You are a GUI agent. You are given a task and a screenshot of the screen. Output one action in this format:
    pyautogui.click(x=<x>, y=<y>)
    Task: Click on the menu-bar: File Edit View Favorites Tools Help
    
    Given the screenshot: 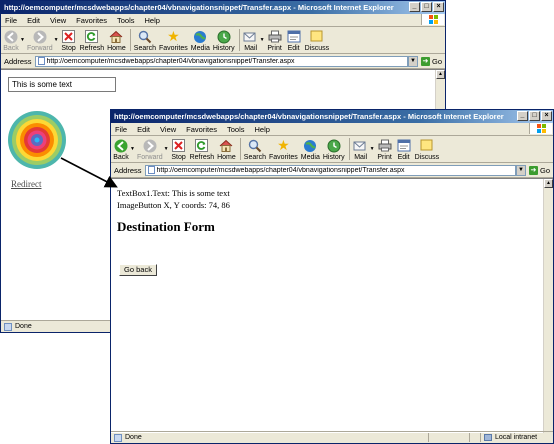 What is the action you would take?
    pyautogui.click(x=223, y=20)
    